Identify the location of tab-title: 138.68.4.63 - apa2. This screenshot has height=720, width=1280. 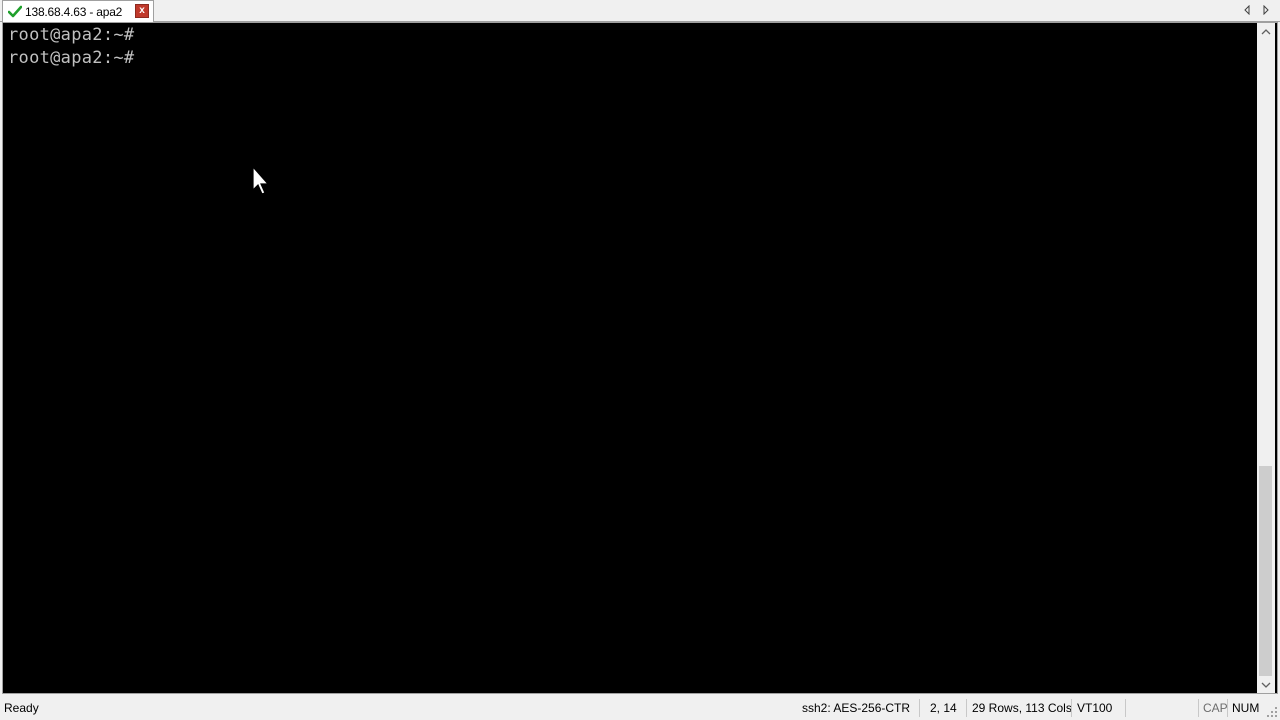
(74, 11).